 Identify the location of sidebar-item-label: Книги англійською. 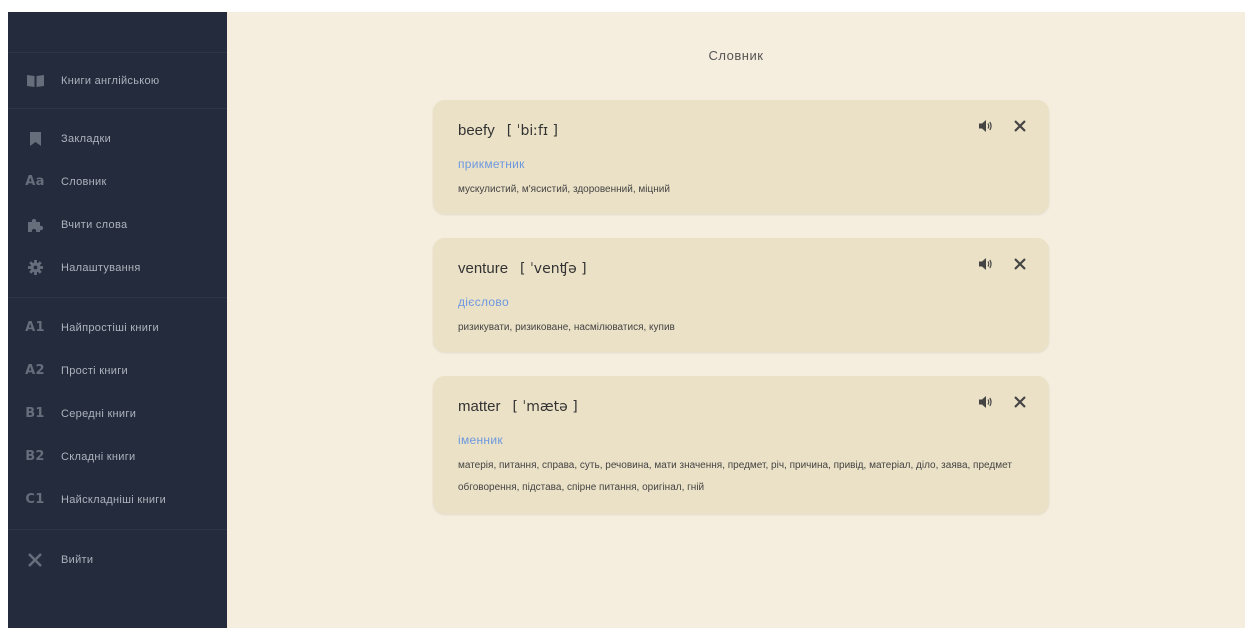
(110, 80).